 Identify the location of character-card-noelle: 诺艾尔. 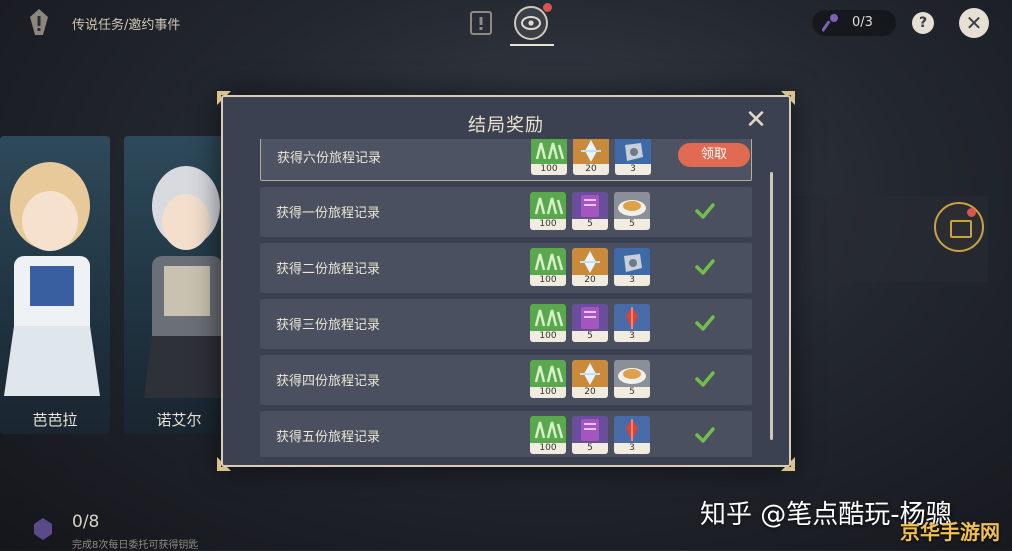
(179, 285).